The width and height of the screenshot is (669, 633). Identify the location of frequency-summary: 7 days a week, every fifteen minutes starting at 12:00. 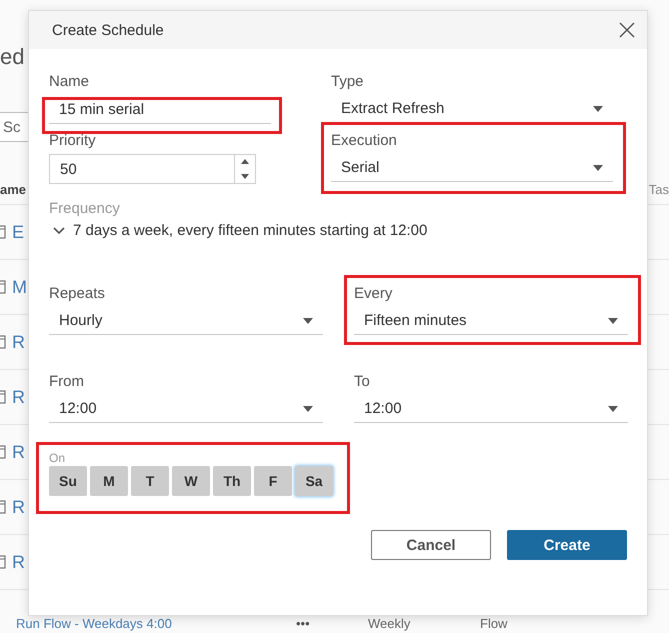
(250, 230).